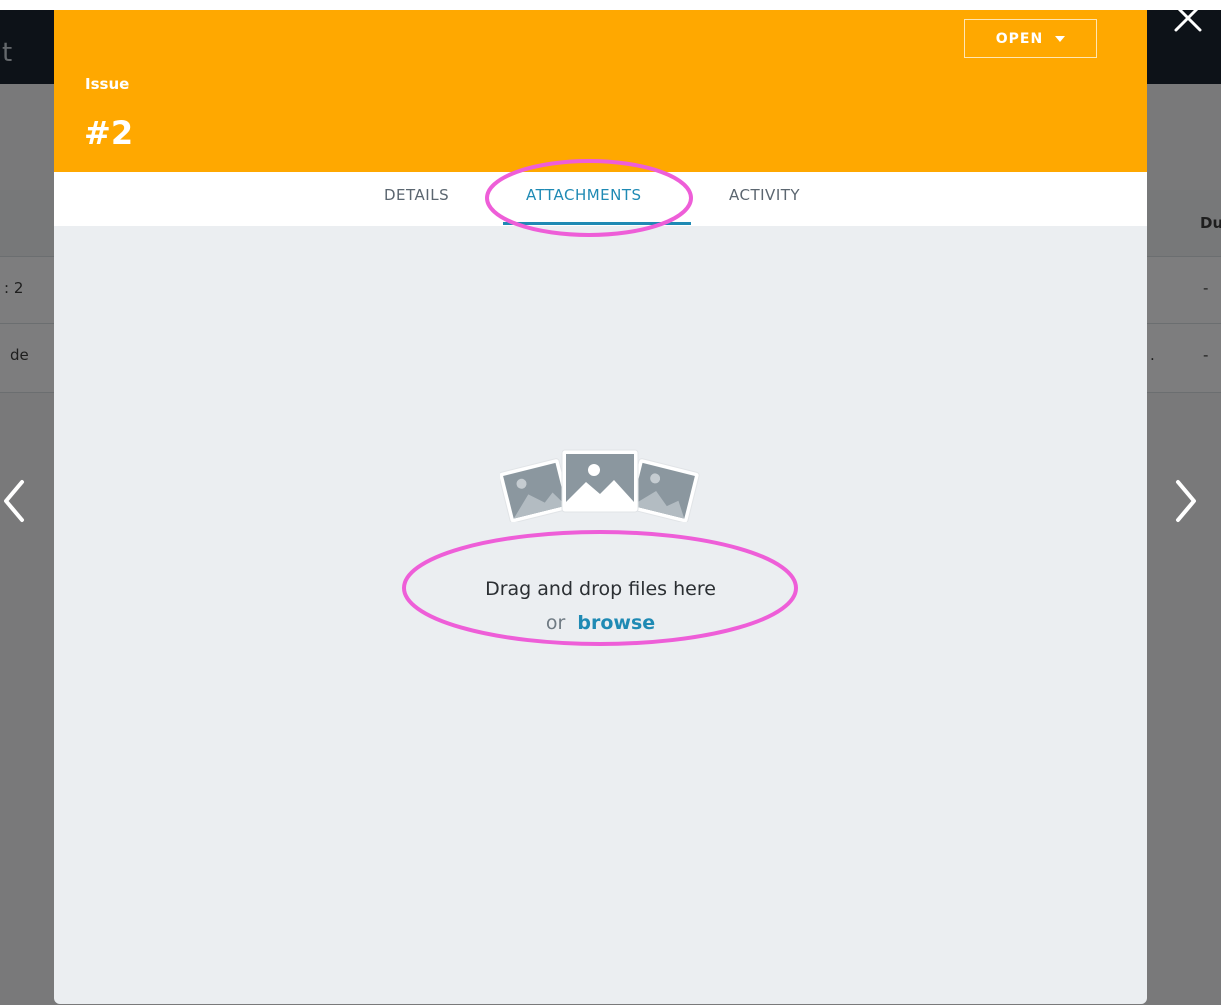  Describe the element at coordinates (600, 485) in the screenshot. I see `images-placeholder-icon` at that location.